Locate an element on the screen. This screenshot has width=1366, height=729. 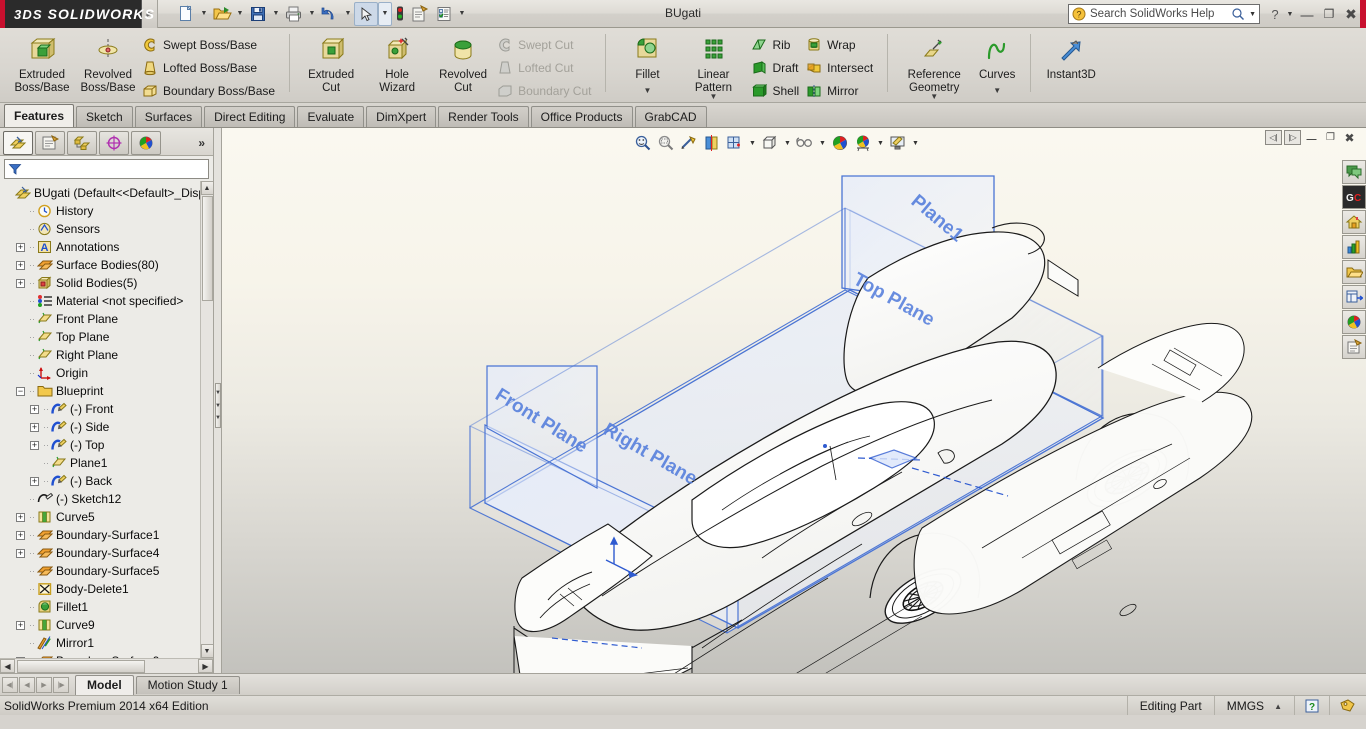
tree-item-solid-bodies-5: + ·· Solid Bodies(5) is located at coordinates (106, 283).